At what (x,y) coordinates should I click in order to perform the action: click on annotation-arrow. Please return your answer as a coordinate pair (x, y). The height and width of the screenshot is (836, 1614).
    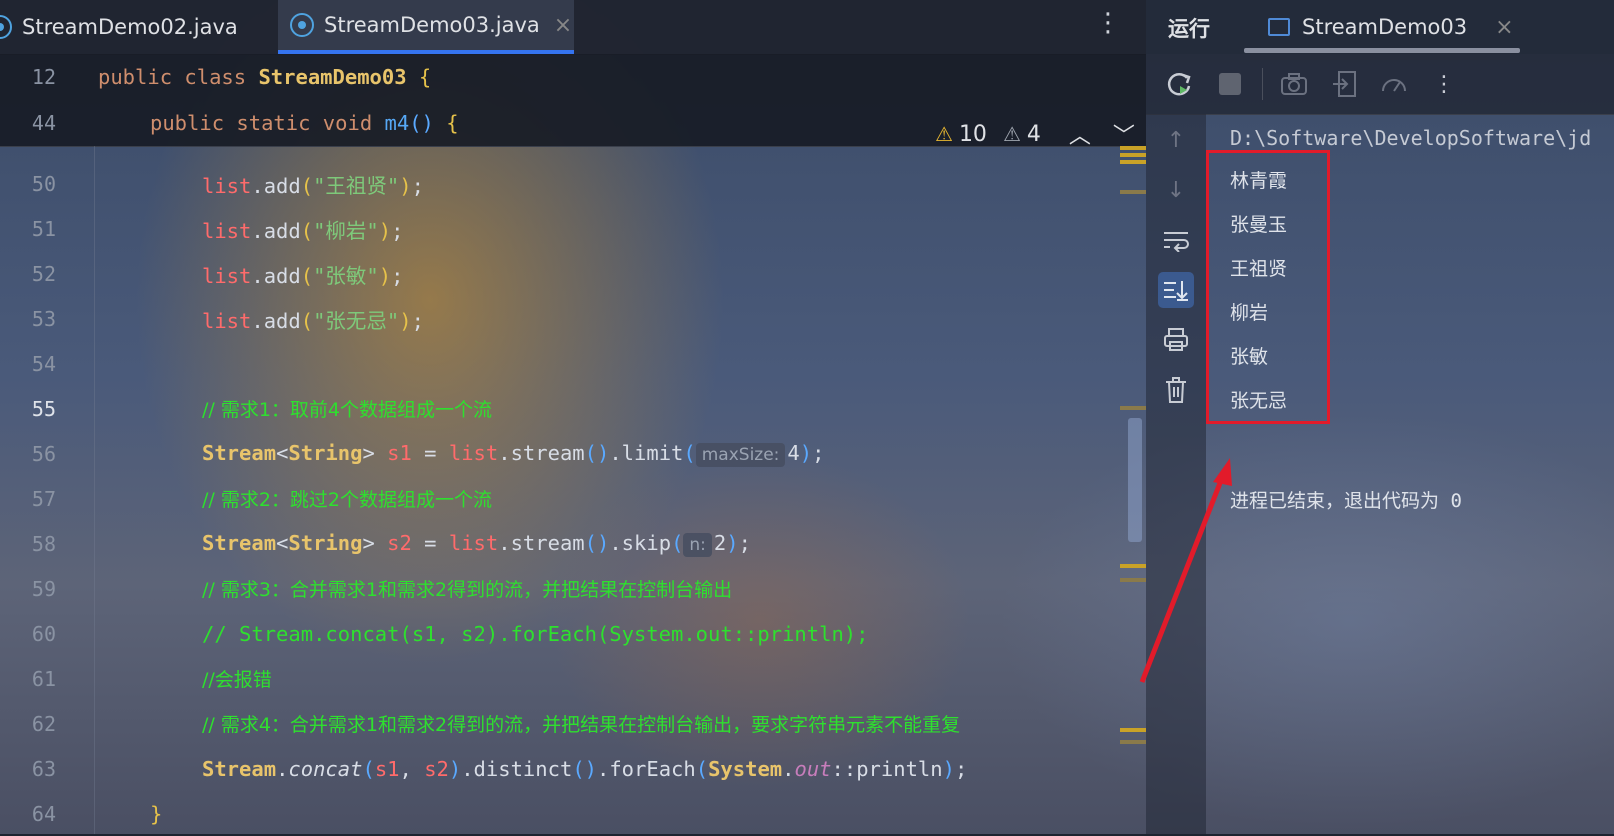
    Looking at the image, I should click on (1185, 570).